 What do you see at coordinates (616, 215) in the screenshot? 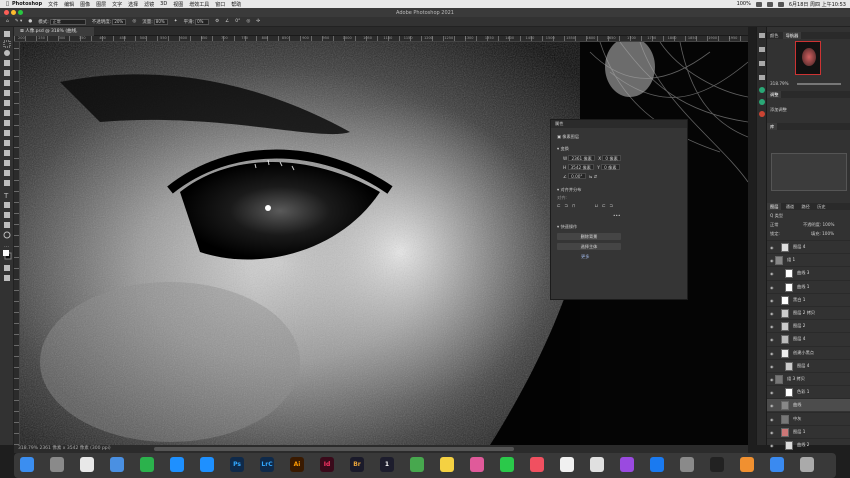
I see `more-options-icon: •••` at bounding box center [616, 215].